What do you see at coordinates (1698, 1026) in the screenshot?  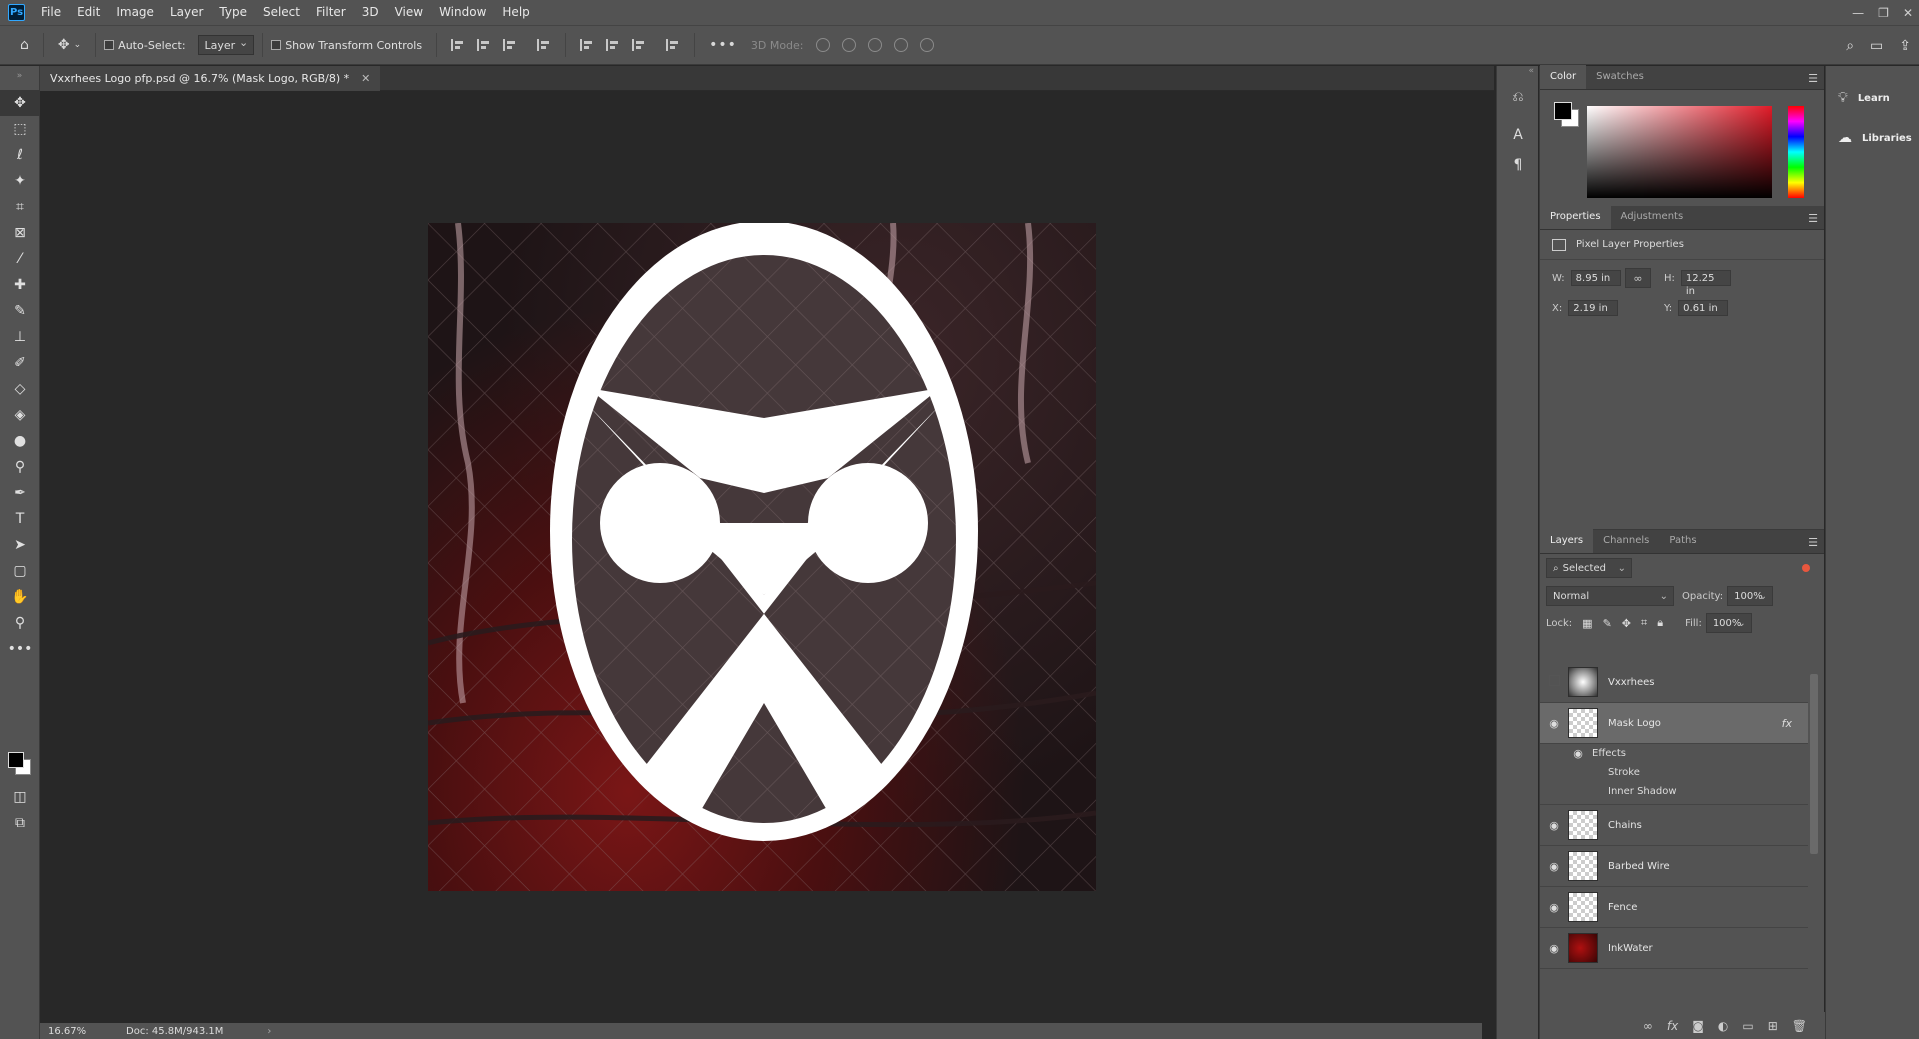 I see `add-mask-icon: ◙` at bounding box center [1698, 1026].